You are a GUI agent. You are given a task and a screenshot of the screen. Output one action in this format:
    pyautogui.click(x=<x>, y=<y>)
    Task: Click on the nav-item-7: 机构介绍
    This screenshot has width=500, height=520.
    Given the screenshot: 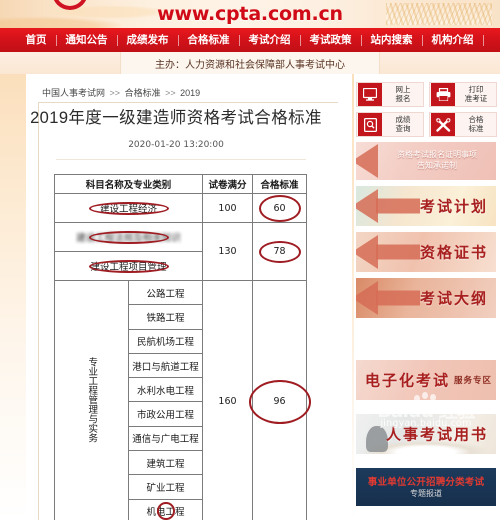 What is the action you would take?
    pyautogui.click(x=453, y=40)
    